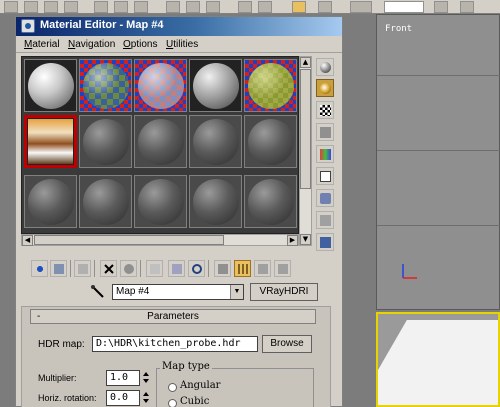 The image size is (500, 407). I want to click on align-icon, so click(265, 7).